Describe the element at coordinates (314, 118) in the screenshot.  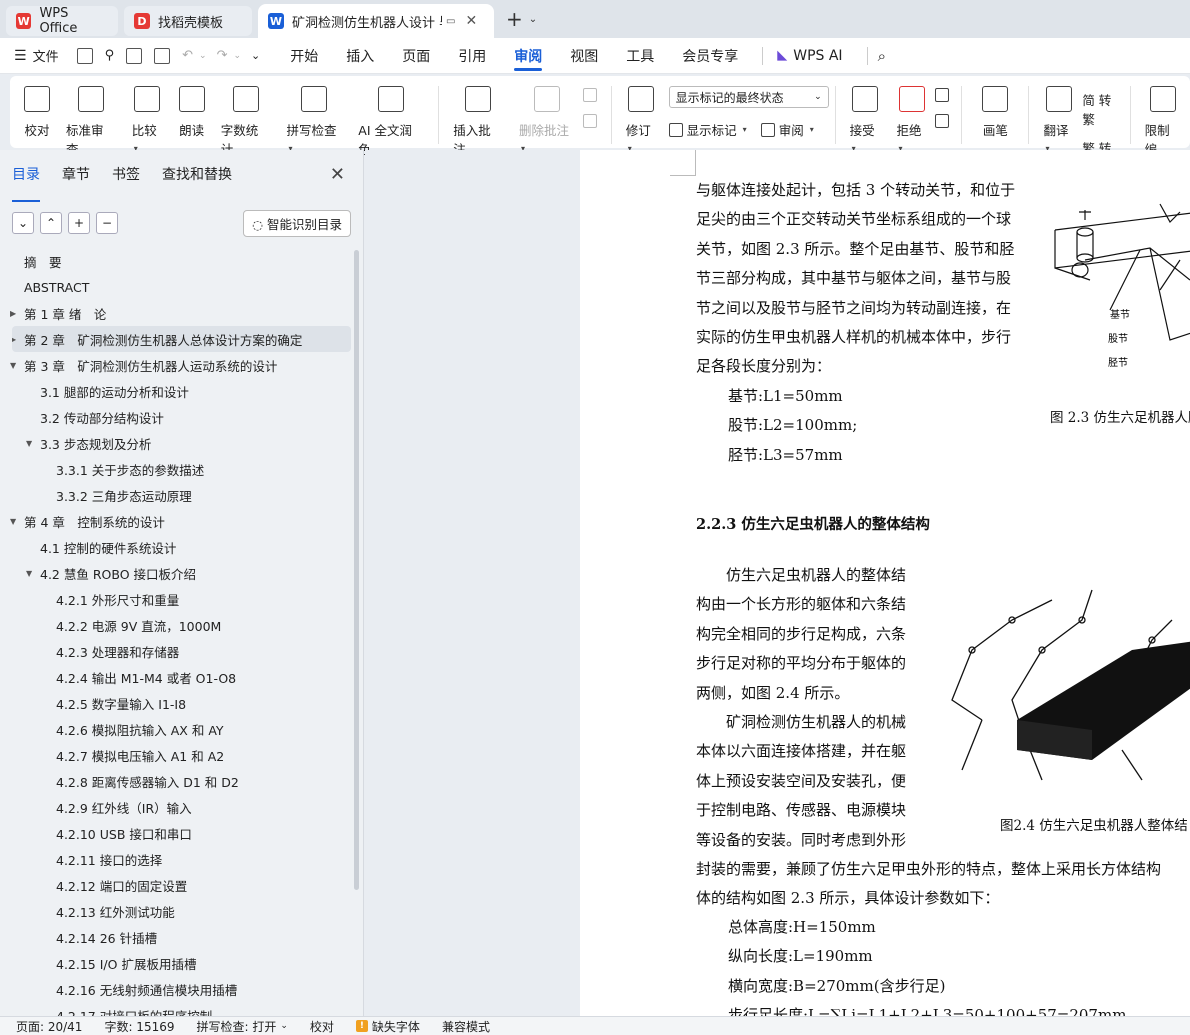
I see `spell-check-button: 拼写检查▾` at that location.